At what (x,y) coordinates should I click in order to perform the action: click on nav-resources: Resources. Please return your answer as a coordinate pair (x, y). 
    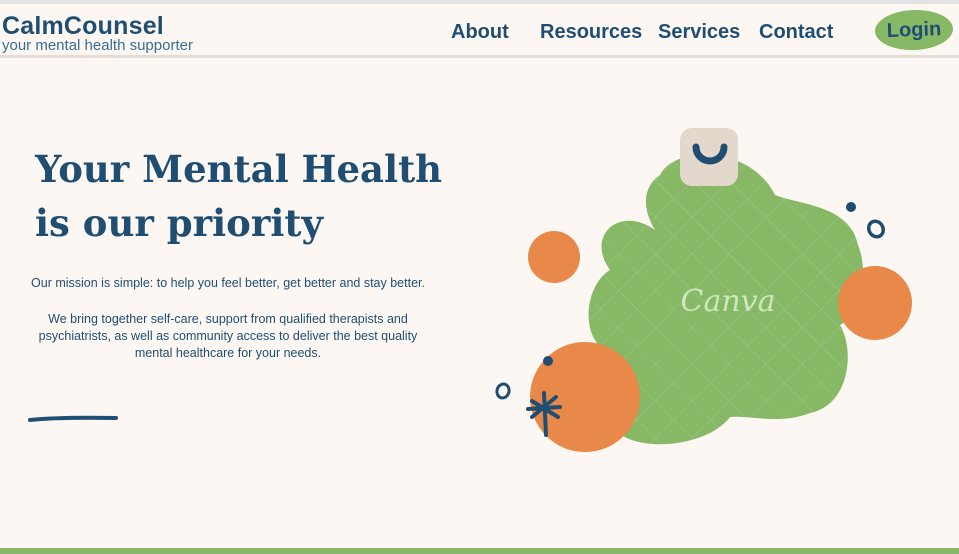
    Looking at the image, I should click on (591, 32).